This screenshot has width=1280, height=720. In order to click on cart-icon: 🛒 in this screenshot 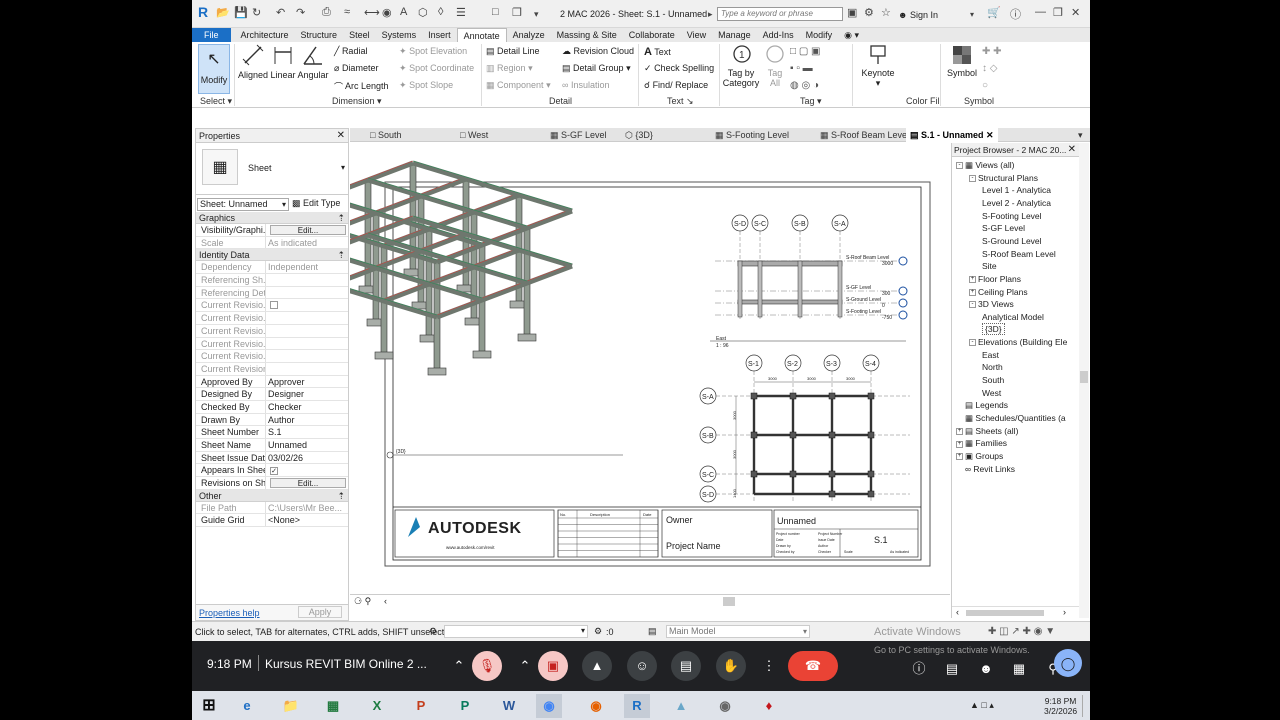, I will do `click(994, 12)`.